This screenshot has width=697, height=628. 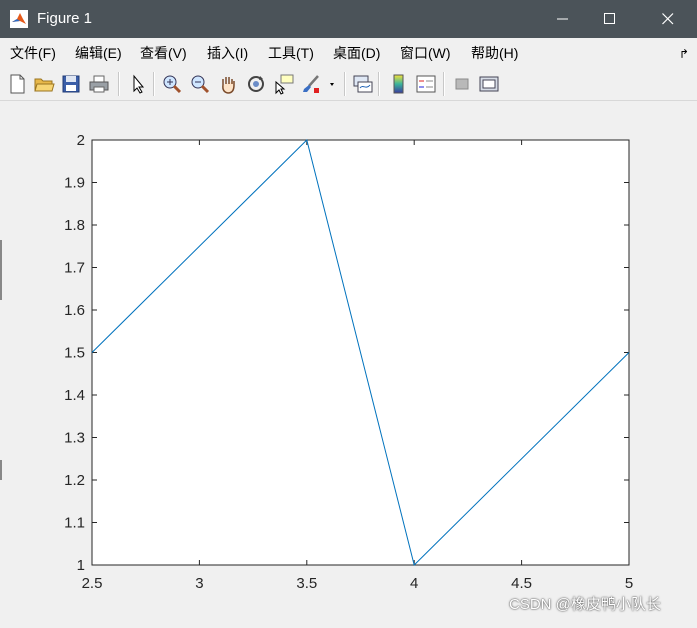 I want to click on new-figure-icon, so click(x=17, y=84).